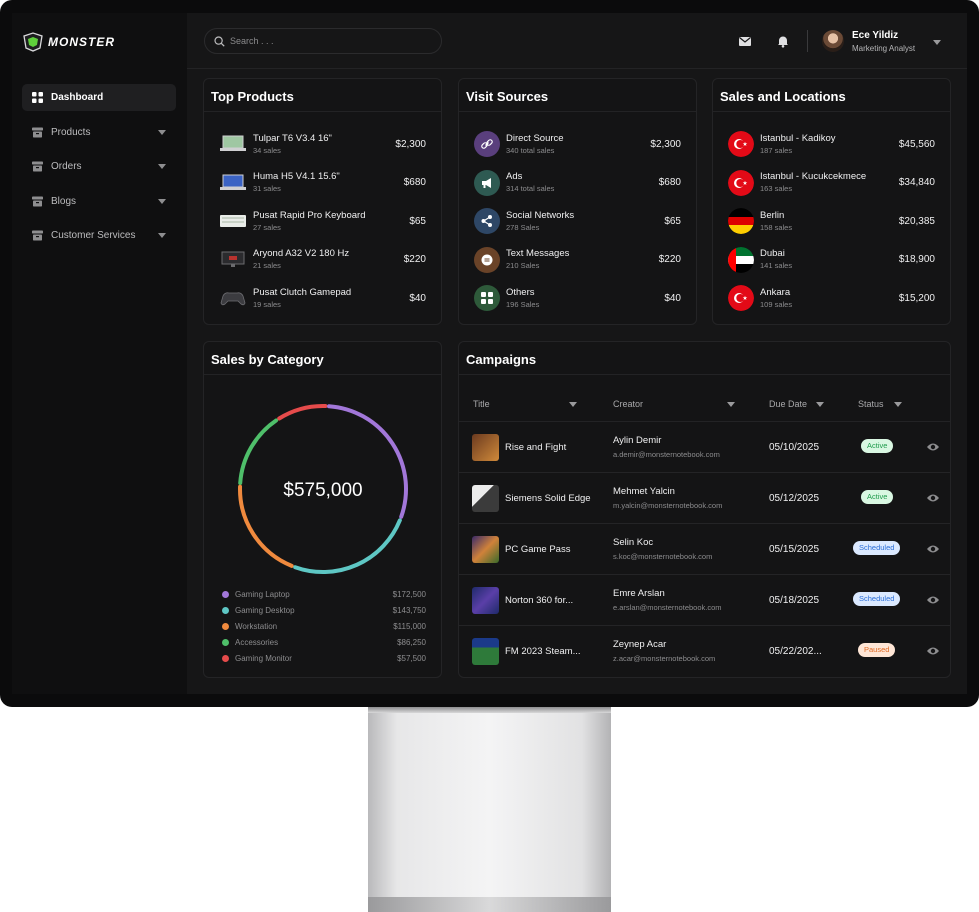 This screenshot has height=912, width=979. I want to click on location-value: $45,560, so click(916, 144).